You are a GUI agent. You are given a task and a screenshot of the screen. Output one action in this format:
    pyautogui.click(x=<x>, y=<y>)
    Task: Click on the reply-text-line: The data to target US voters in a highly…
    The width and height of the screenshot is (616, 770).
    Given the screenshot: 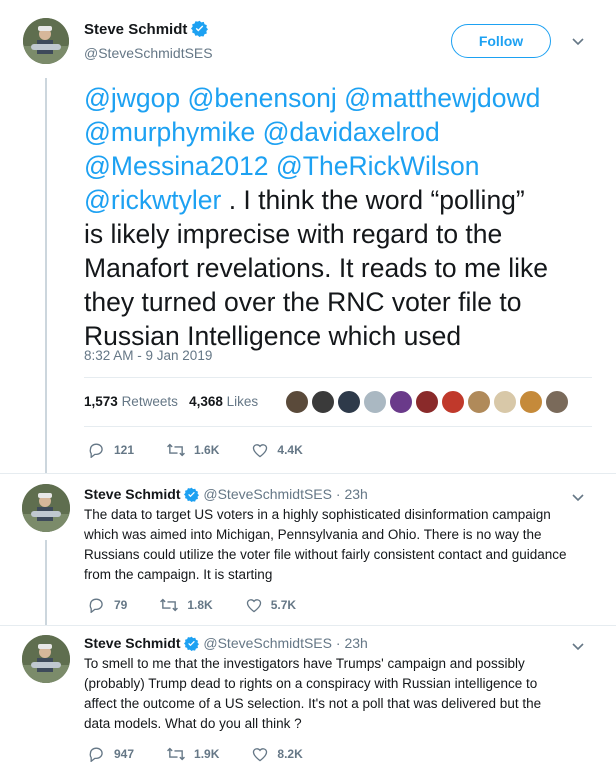 What is the action you would take?
    pyautogui.click(x=317, y=514)
    